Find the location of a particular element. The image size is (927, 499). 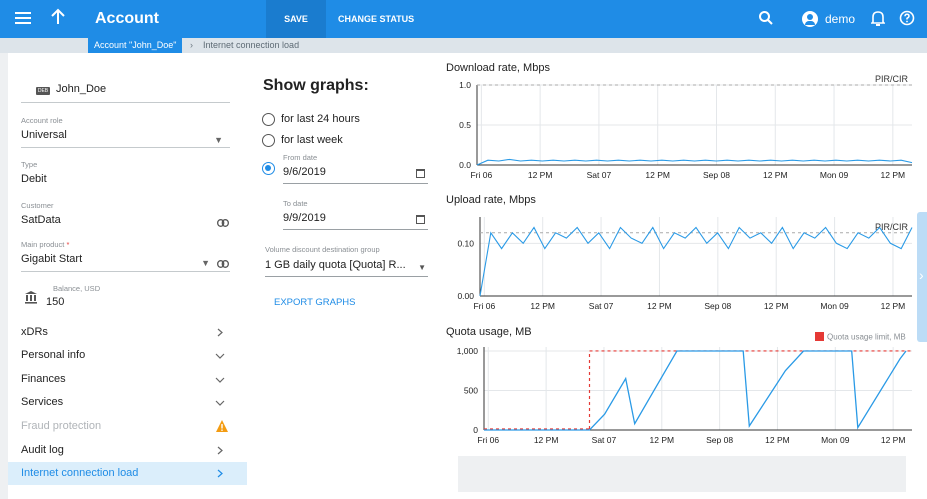

legend-label: Quota usage limit, MB is located at coordinates (866, 337).